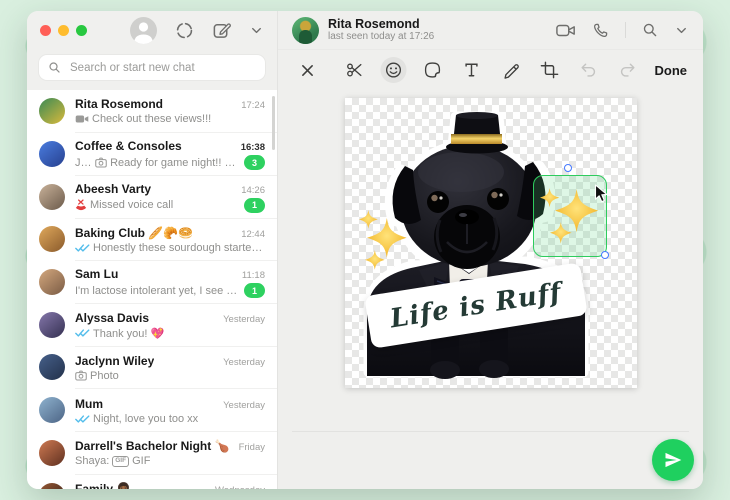 This screenshot has height=500, width=730. Describe the element at coordinates (83, 162) in the screenshot. I see `sender-prefix: Joe:` at that location.